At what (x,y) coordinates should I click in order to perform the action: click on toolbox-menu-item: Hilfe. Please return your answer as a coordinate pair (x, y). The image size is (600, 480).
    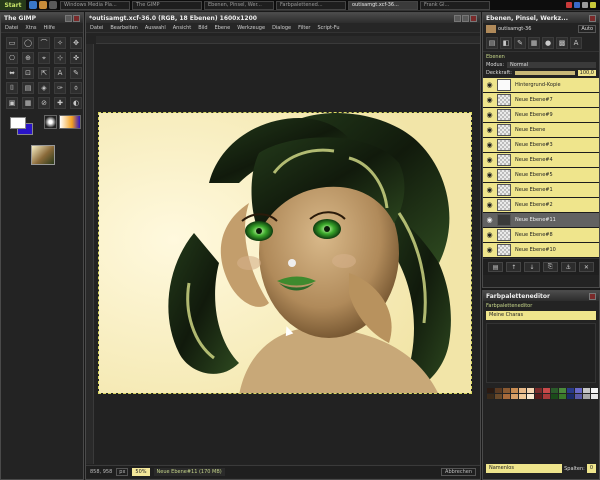
    Looking at the image, I should click on (49, 28).